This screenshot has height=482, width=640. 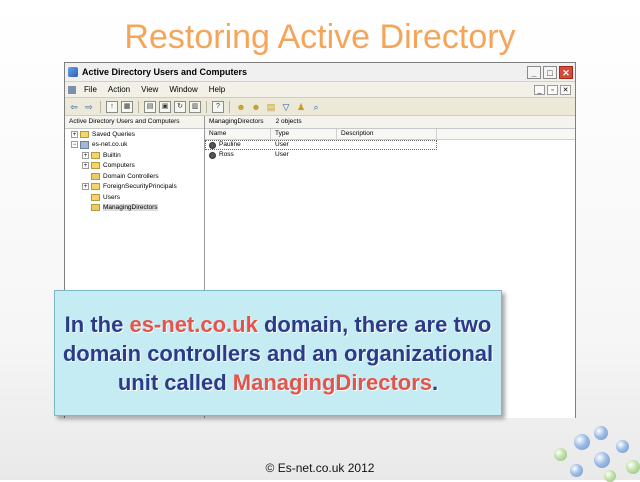 I want to click on maximize-button: □, so click(x=550, y=72).